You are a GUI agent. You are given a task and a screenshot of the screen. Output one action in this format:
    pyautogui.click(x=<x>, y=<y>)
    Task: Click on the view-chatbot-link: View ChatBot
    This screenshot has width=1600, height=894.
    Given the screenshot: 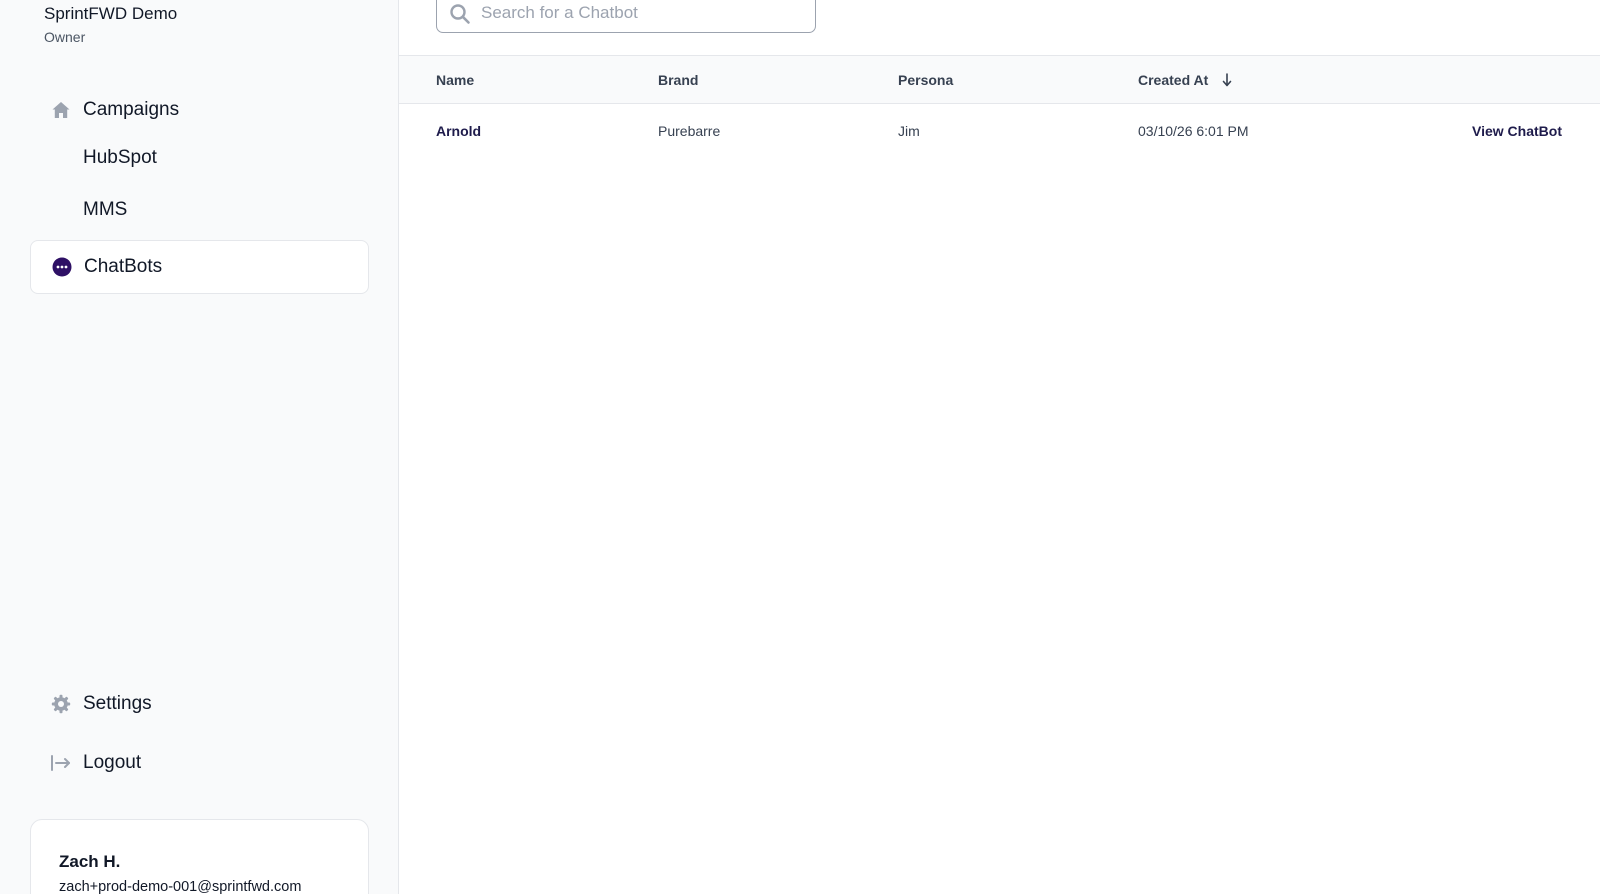 What is the action you would take?
    pyautogui.click(x=1517, y=131)
    